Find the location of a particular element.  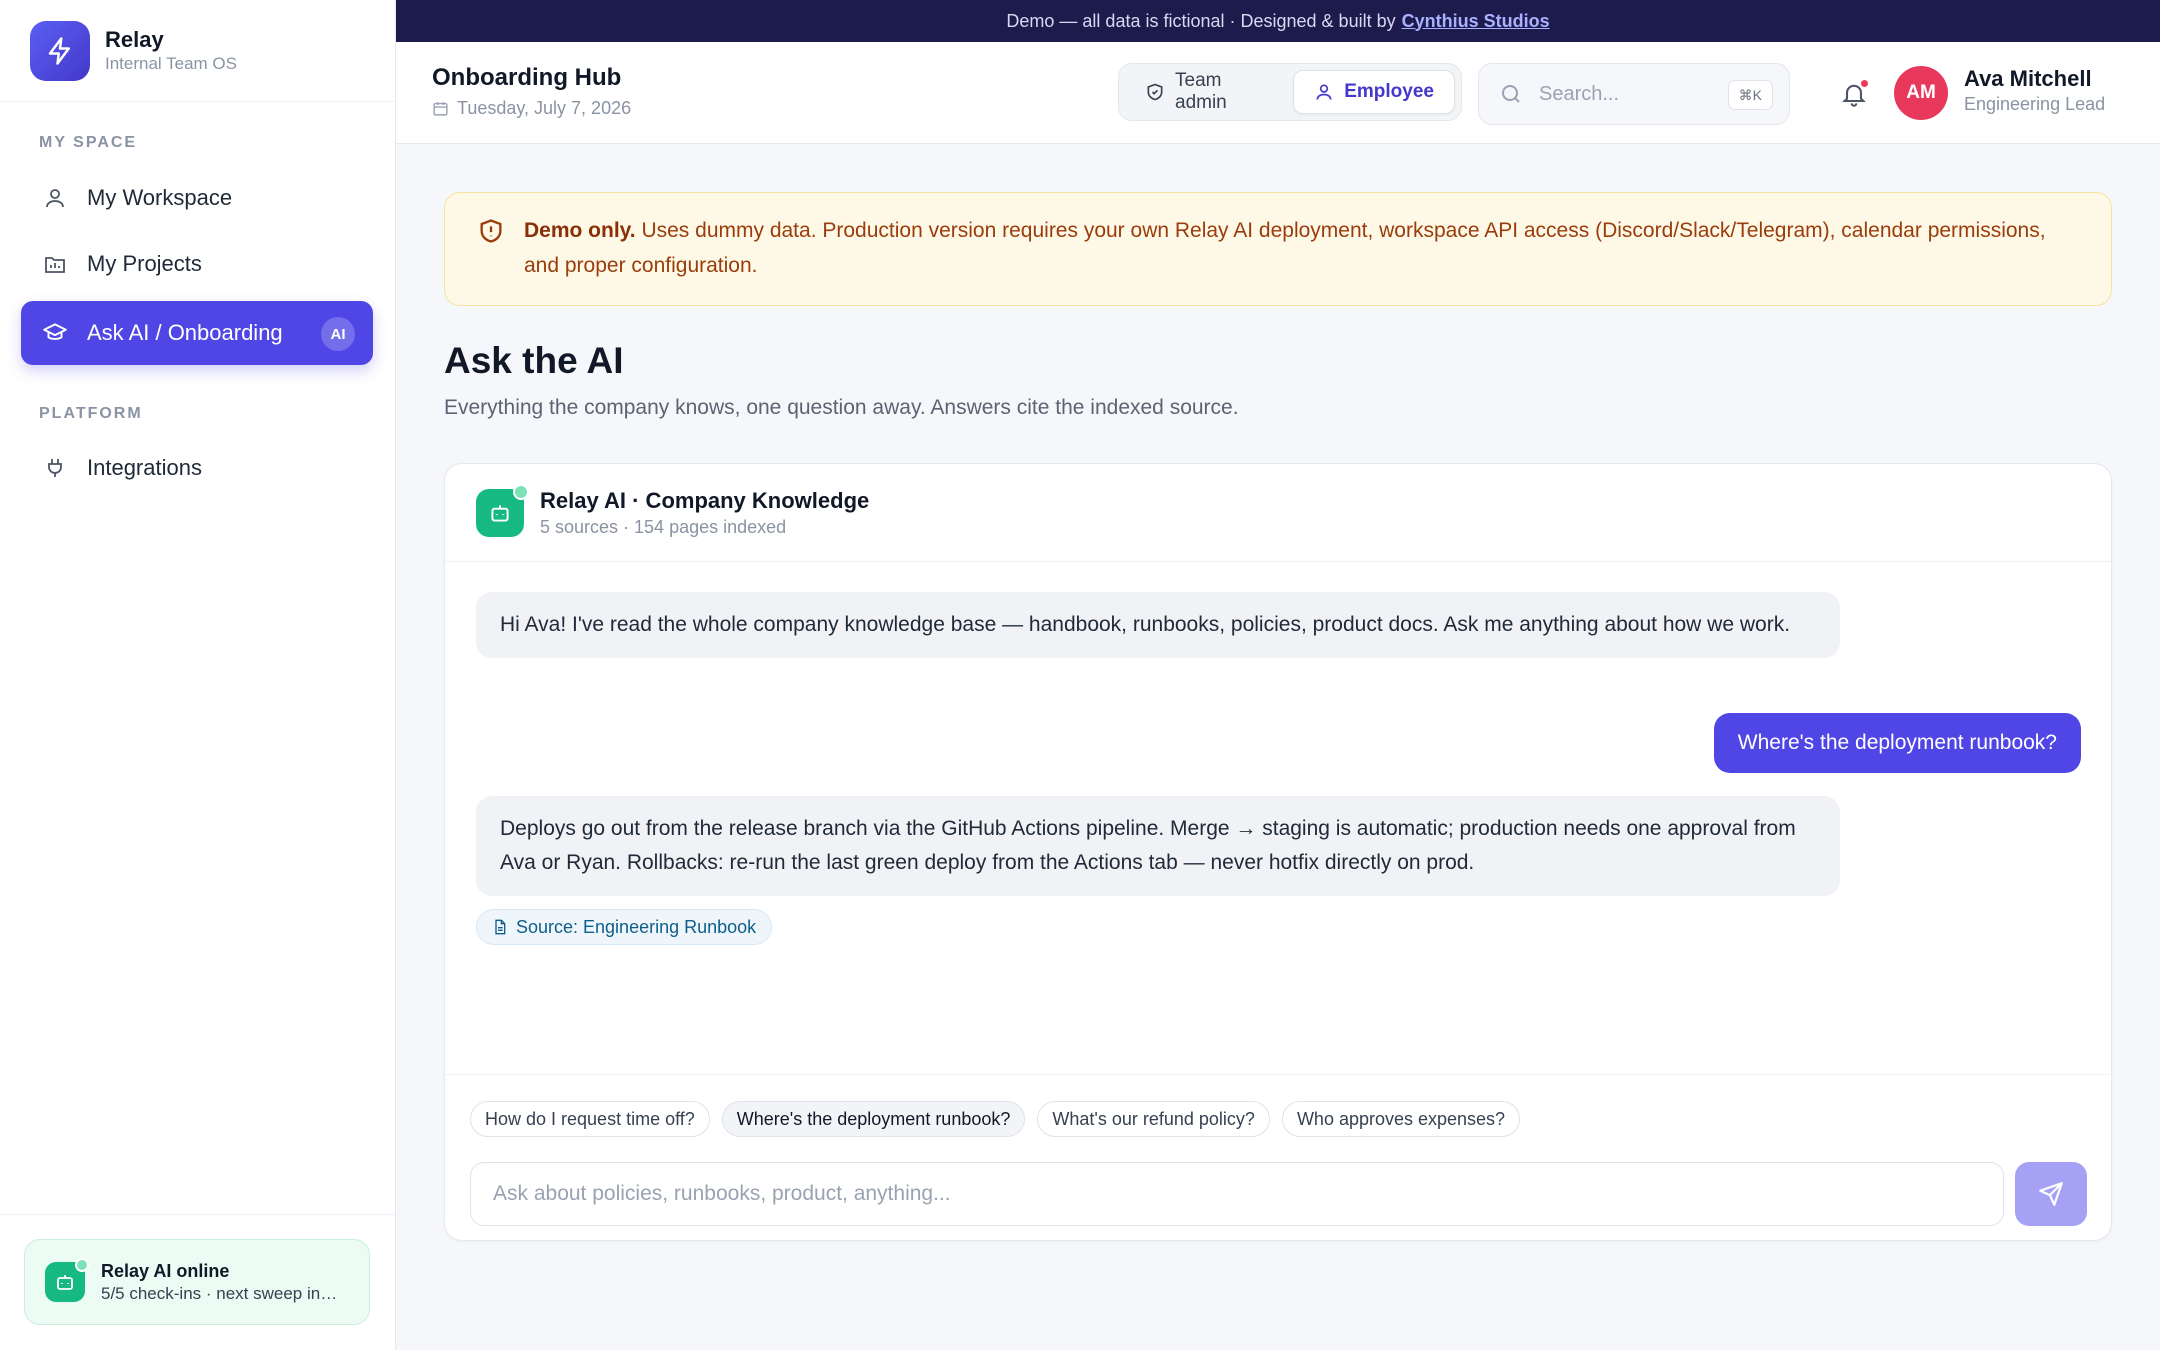

ai-status-title: Relay AI online is located at coordinates (165, 1271).